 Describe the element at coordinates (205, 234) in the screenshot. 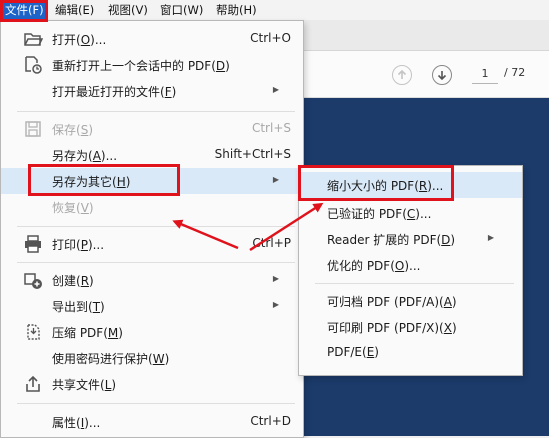

I see `annotation-arrow-left` at that location.